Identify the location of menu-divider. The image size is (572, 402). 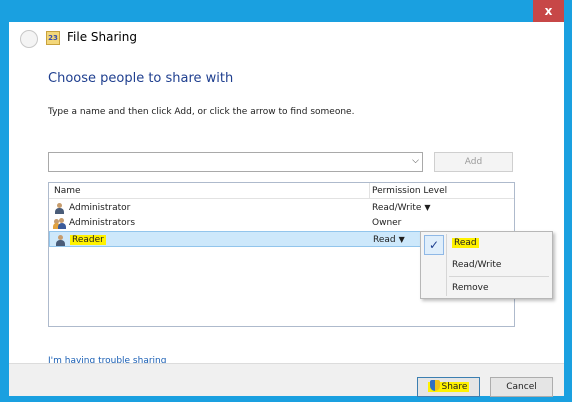
(499, 276).